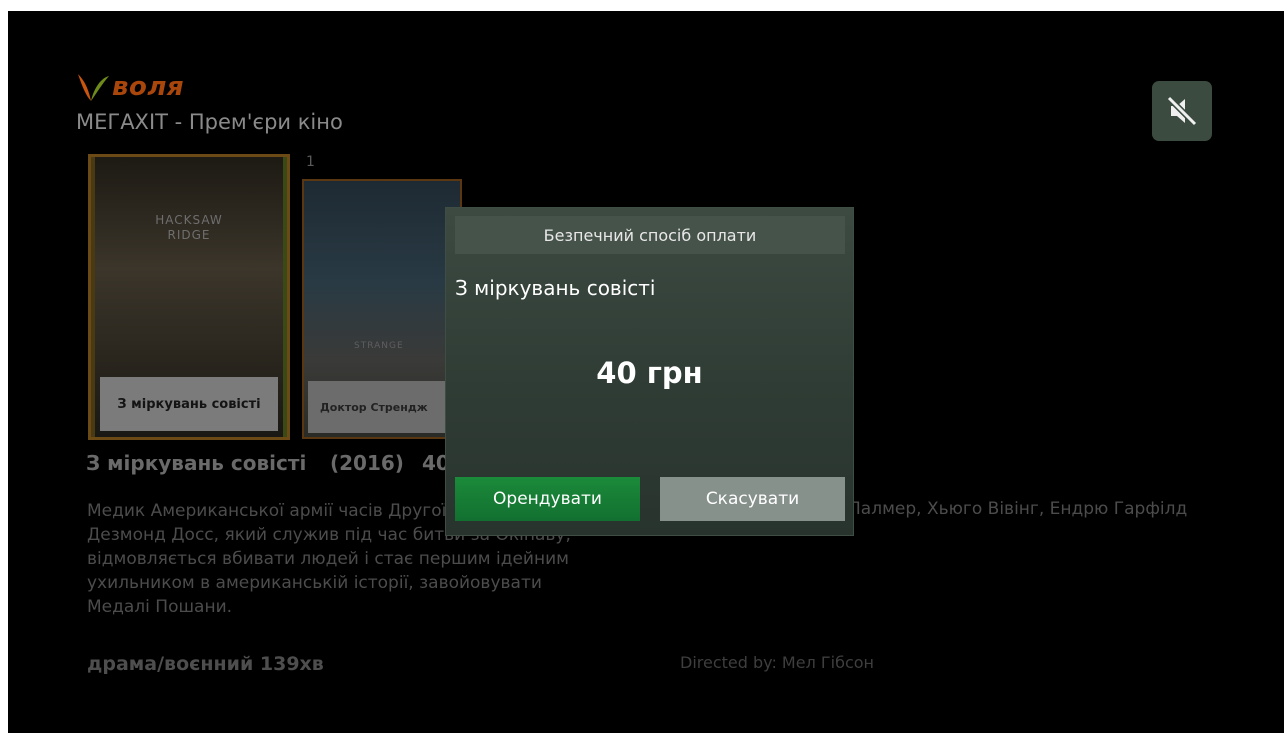  What do you see at coordinates (752, 499) in the screenshot?
I see `cancel-button: Скасувати` at bounding box center [752, 499].